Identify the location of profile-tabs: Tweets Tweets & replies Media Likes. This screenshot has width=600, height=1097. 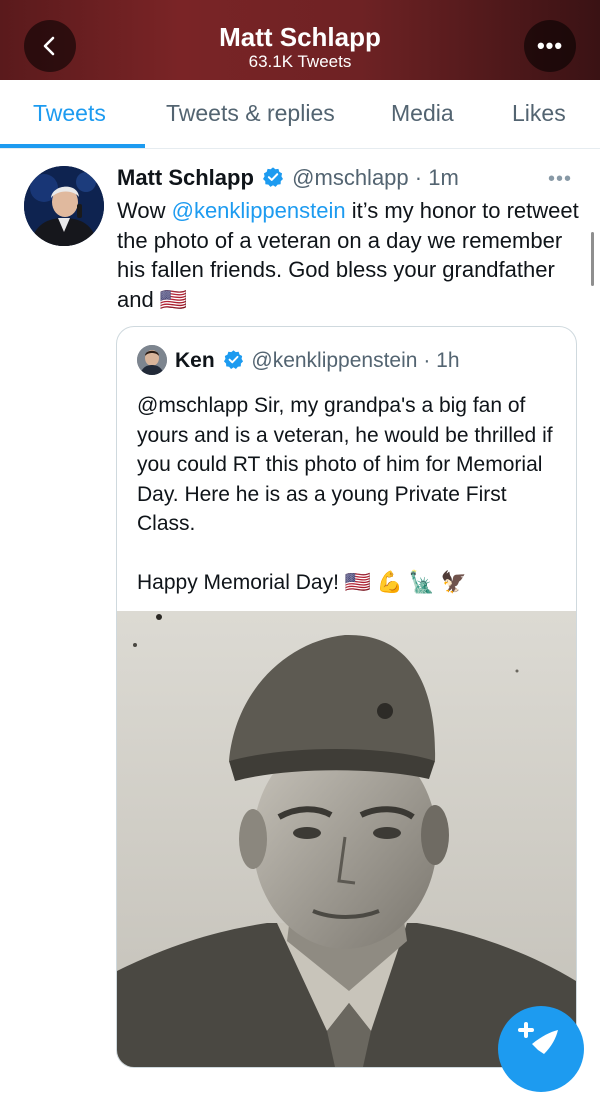
(300, 114).